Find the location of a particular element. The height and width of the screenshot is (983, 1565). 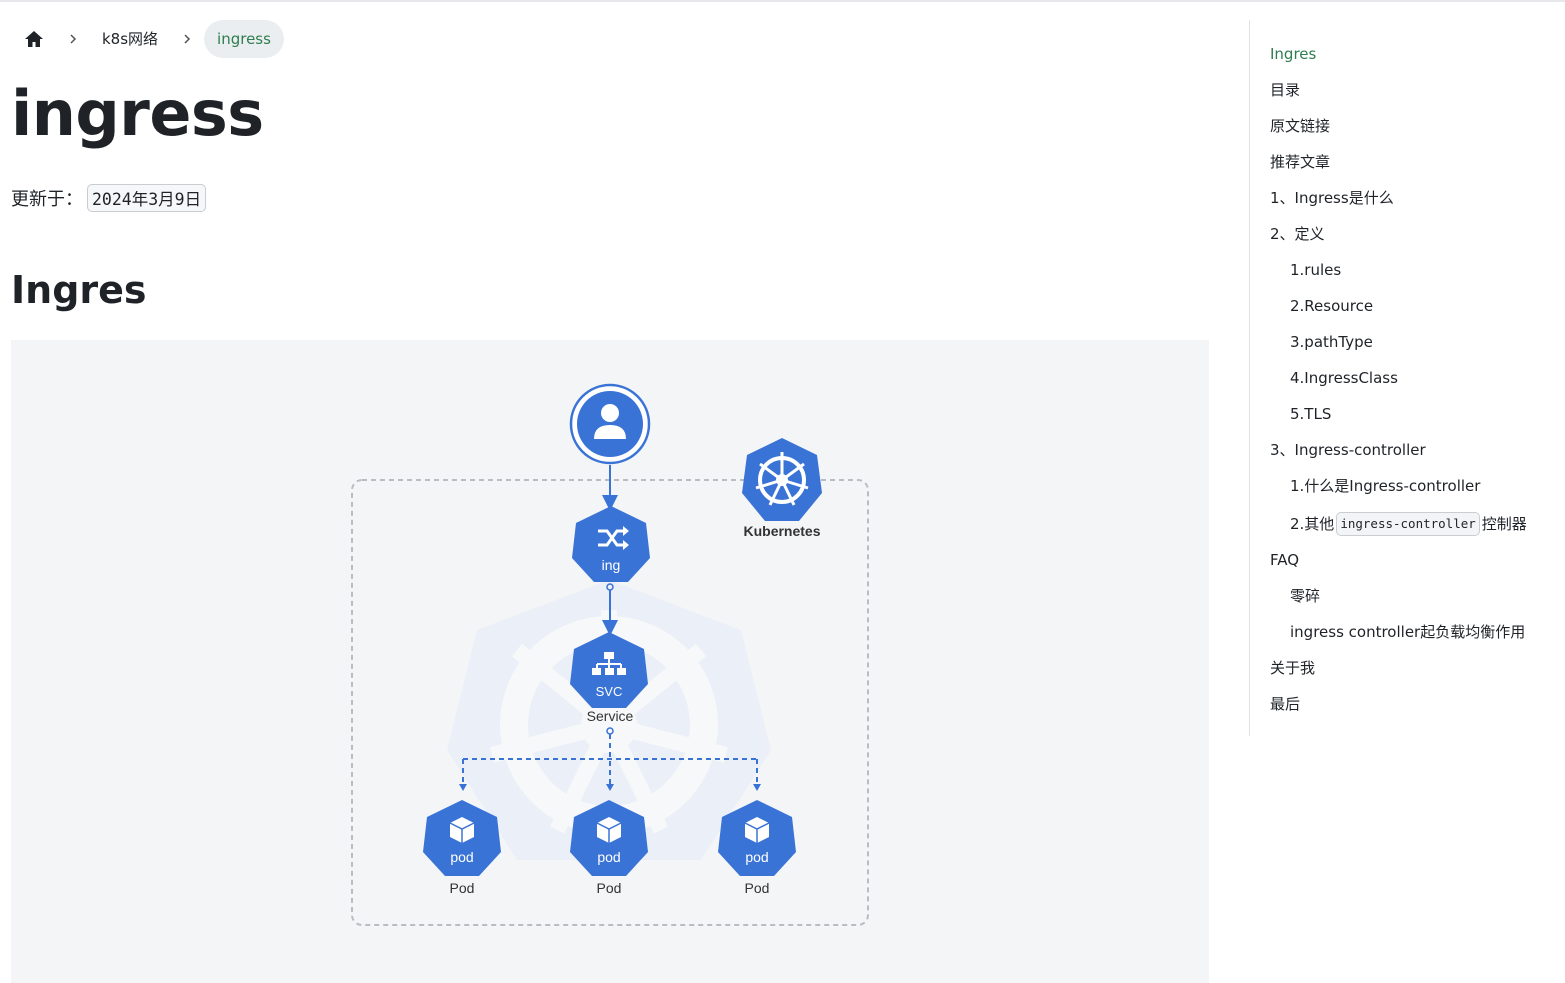

toc-item-ingressclass: 4.IngressClass is located at coordinates (1344, 378).